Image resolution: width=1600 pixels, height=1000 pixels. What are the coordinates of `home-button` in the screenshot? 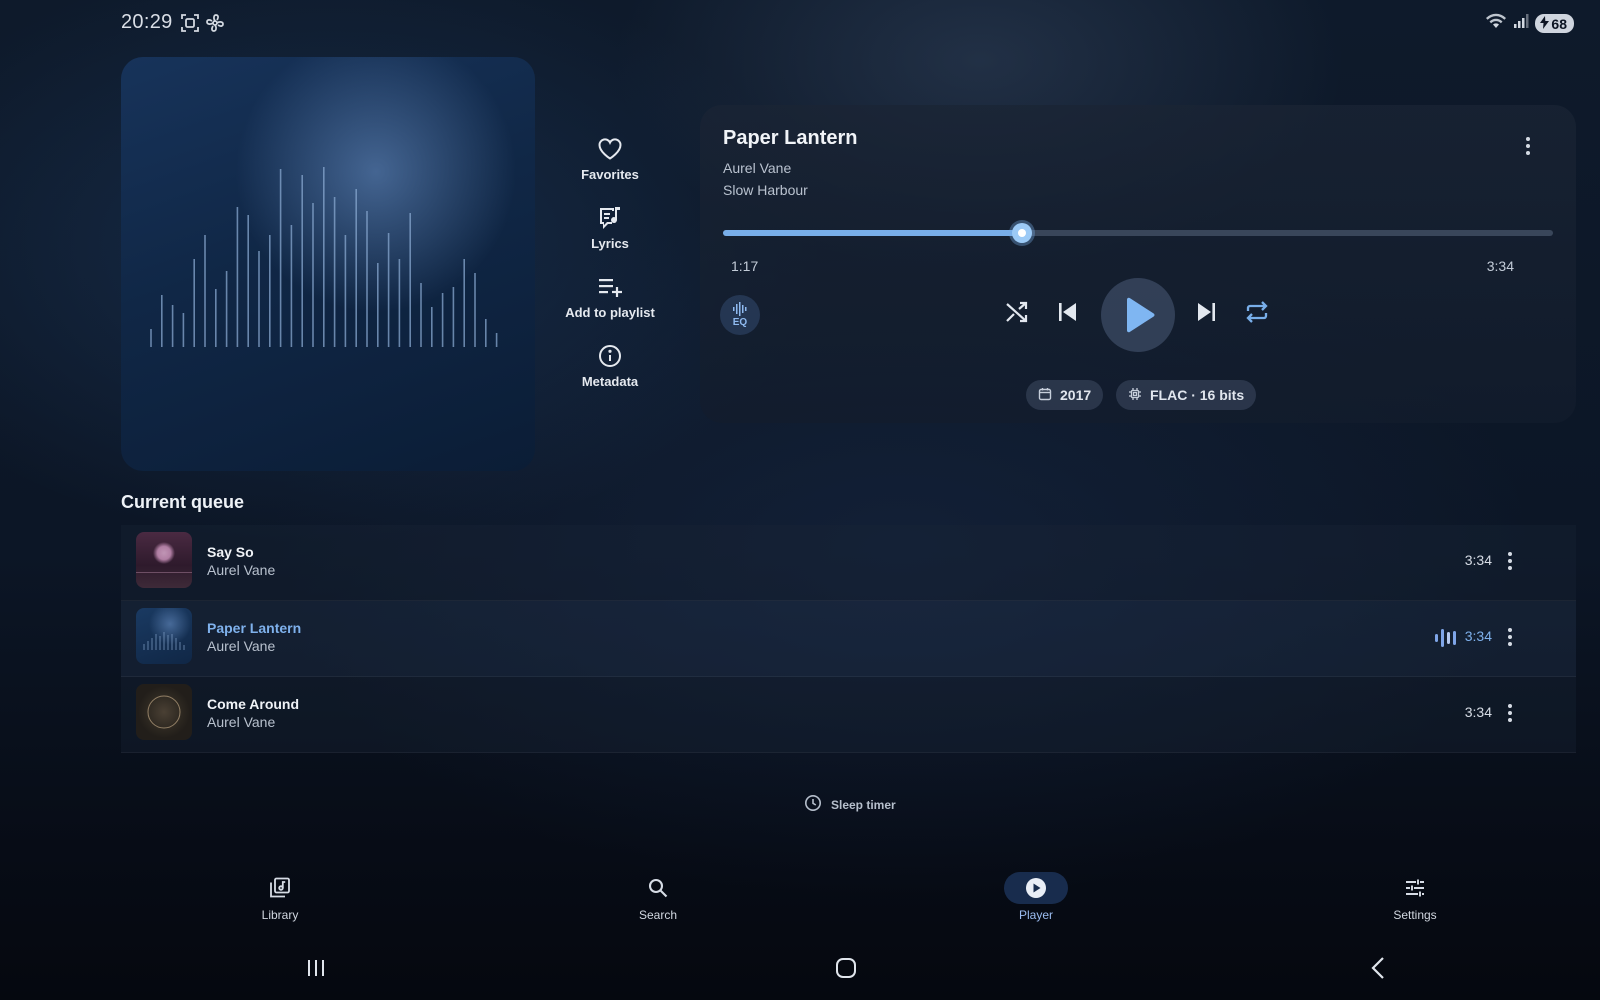 It's located at (846, 968).